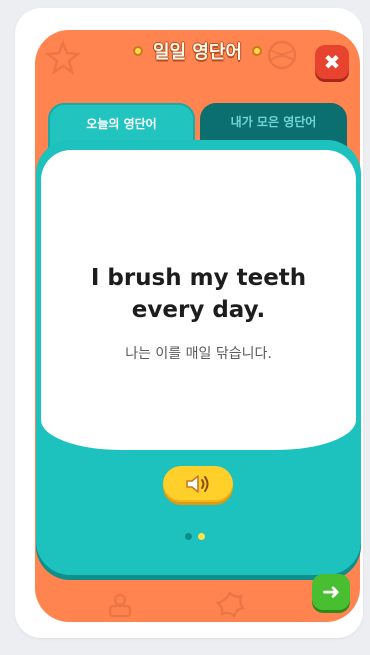  I want to click on close-icon: ✖, so click(332, 62).